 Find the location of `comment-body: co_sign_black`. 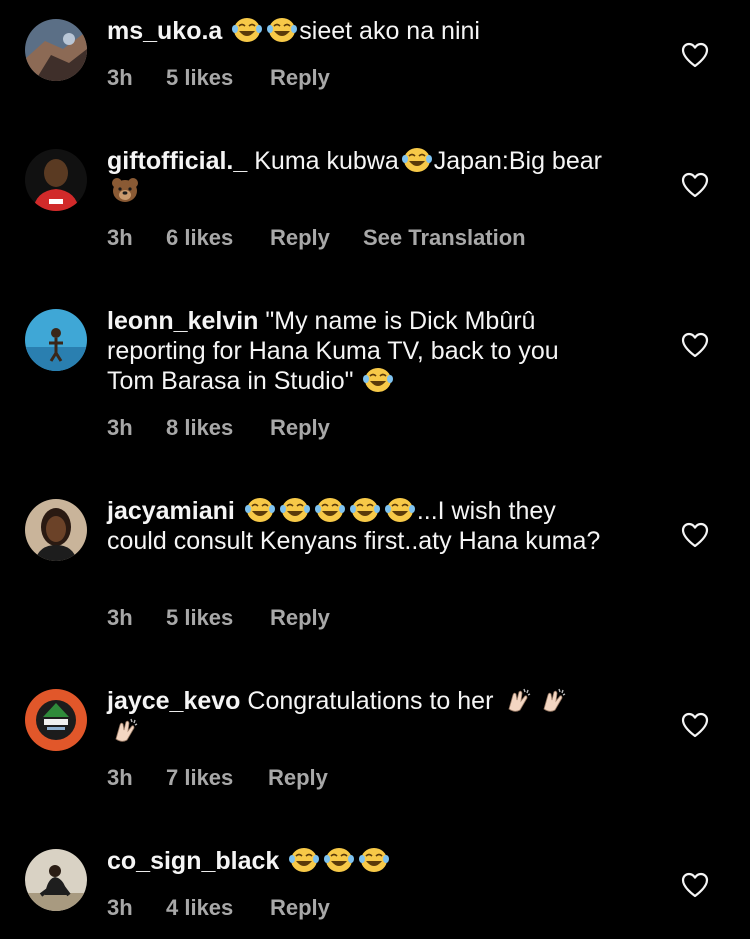

comment-body: co_sign_black is located at coordinates (359, 861).